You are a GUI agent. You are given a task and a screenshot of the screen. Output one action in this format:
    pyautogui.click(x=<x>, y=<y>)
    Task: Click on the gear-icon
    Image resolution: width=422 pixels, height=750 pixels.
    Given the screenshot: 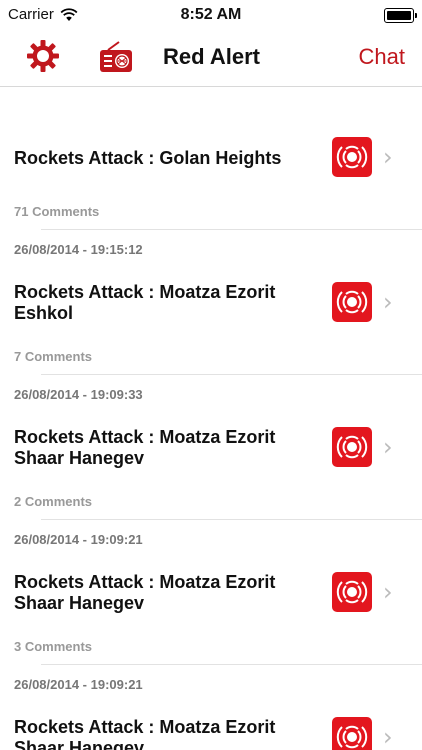 What is the action you would take?
    pyautogui.click(x=43, y=56)
    